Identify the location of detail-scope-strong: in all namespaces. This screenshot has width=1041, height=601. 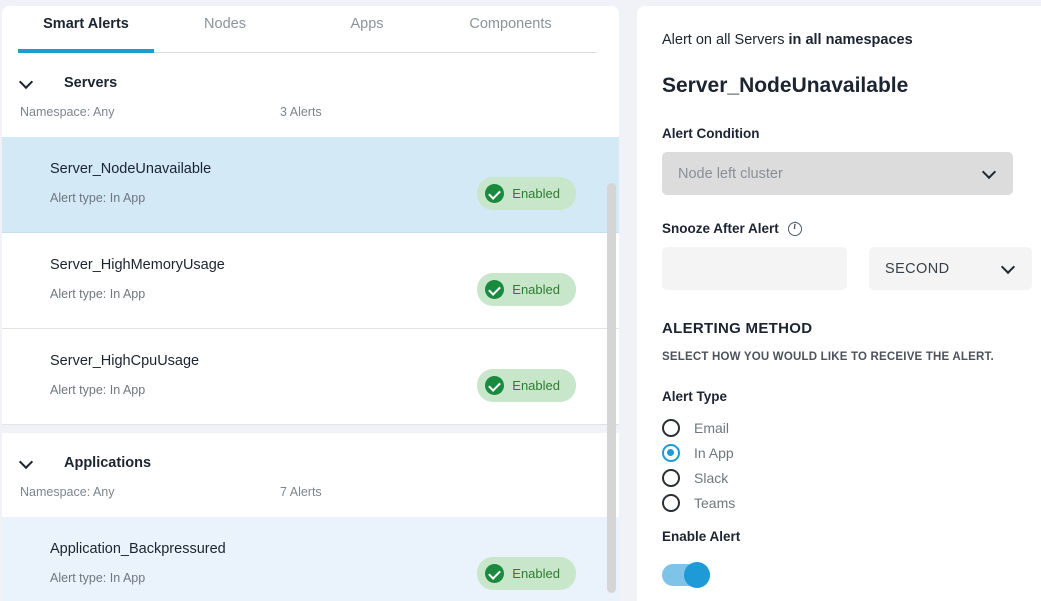
(850, 40).